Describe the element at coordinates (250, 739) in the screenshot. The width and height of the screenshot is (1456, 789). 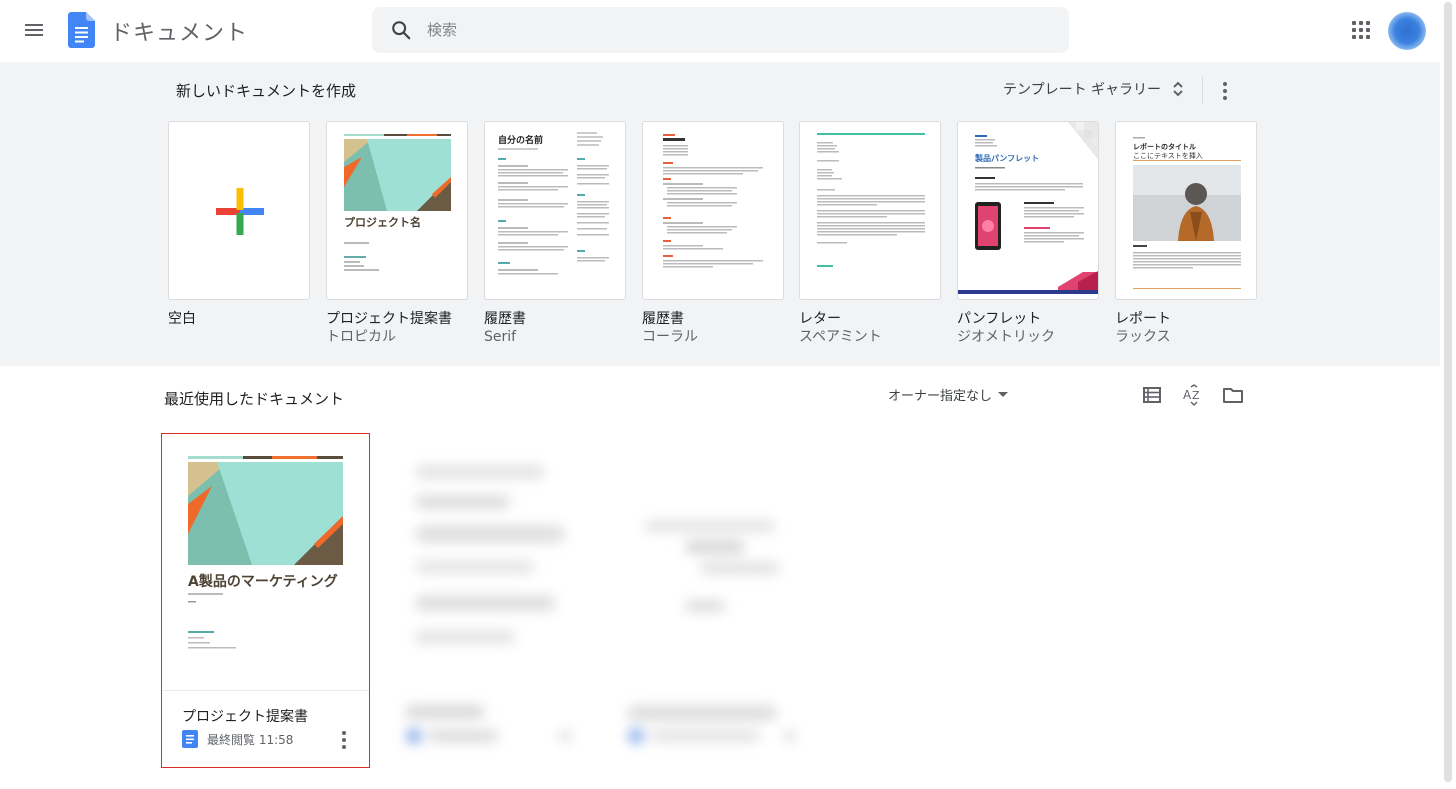
I see `last-opened-time: 最終閲覧 11:58` at that location.